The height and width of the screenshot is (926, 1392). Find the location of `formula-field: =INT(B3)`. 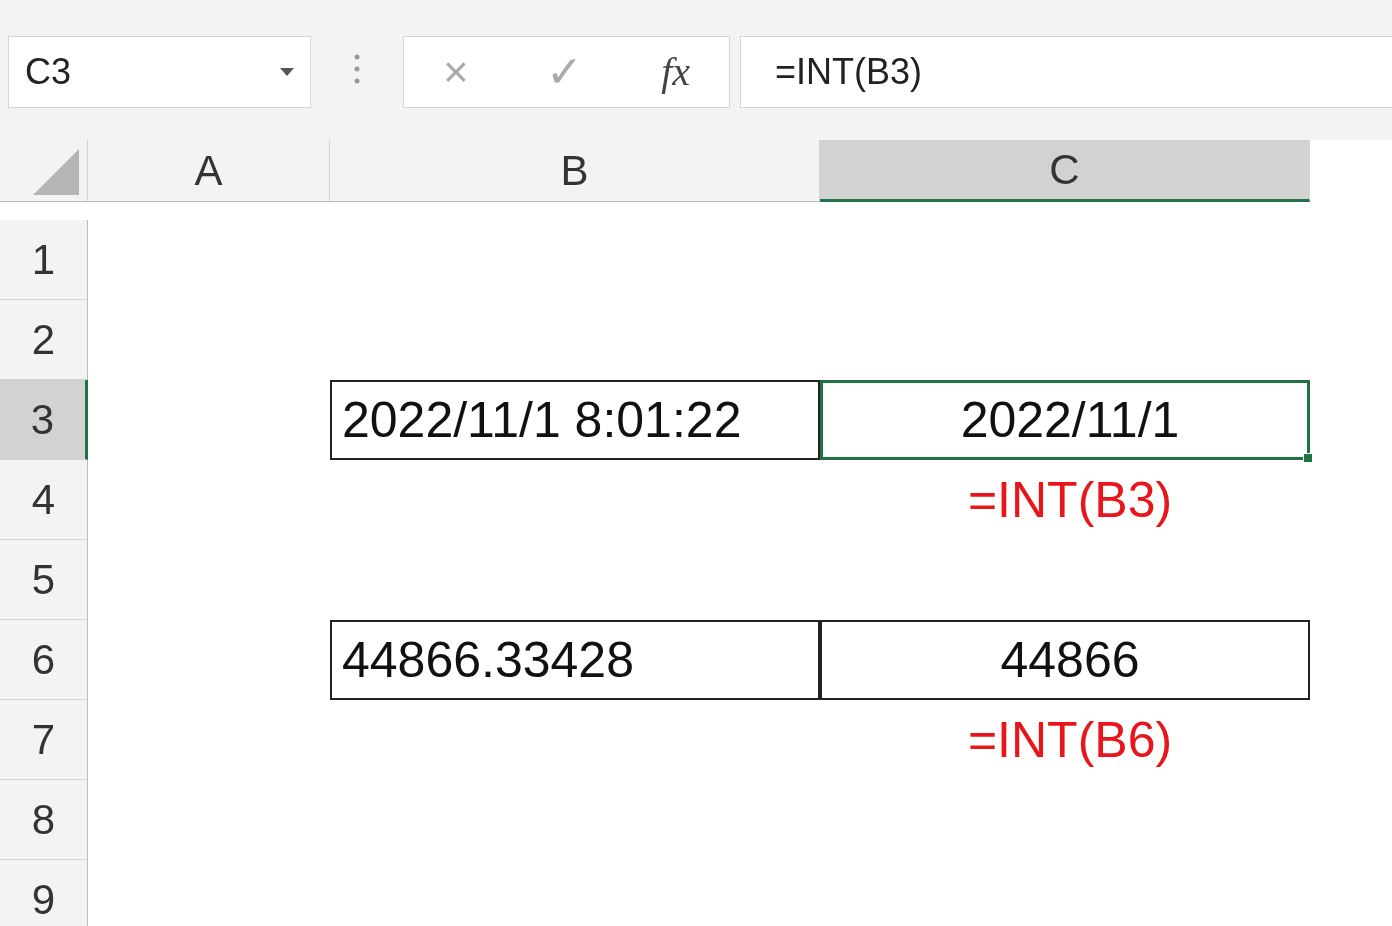

formula-field: =INT(B3) is located at coordinates (1066, 72).